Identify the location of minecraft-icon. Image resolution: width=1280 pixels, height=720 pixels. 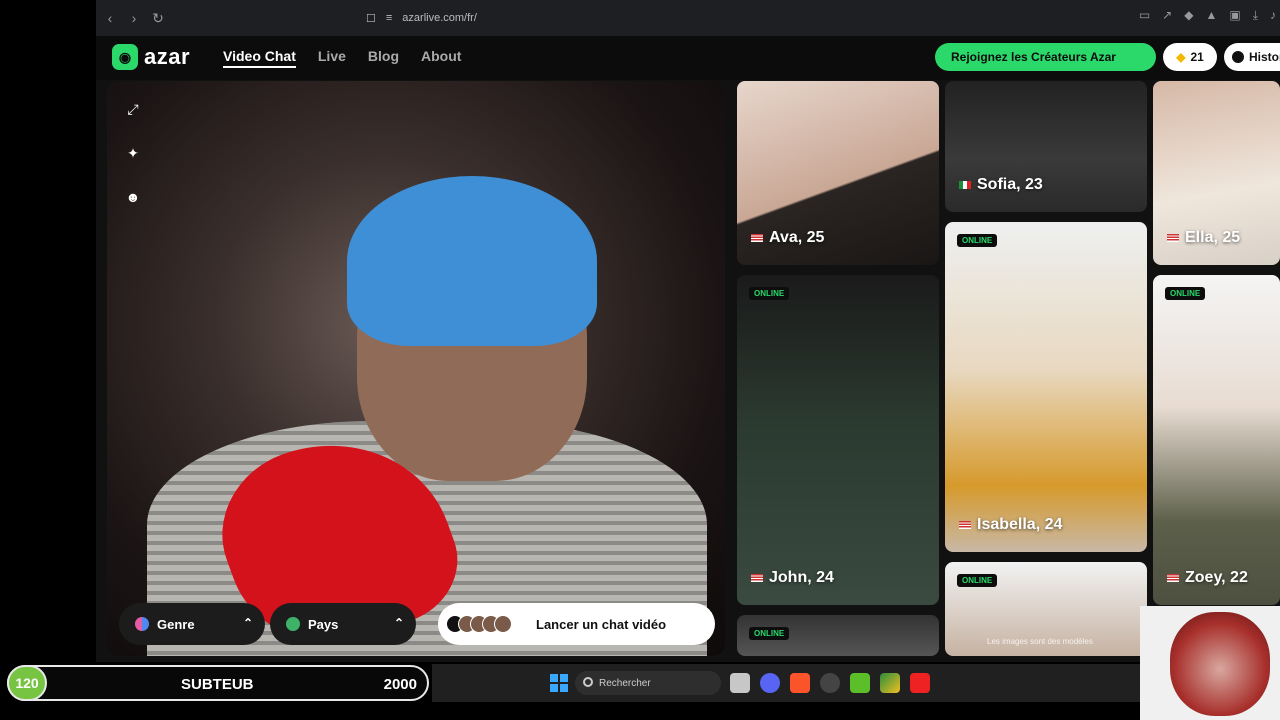
(860, 683).